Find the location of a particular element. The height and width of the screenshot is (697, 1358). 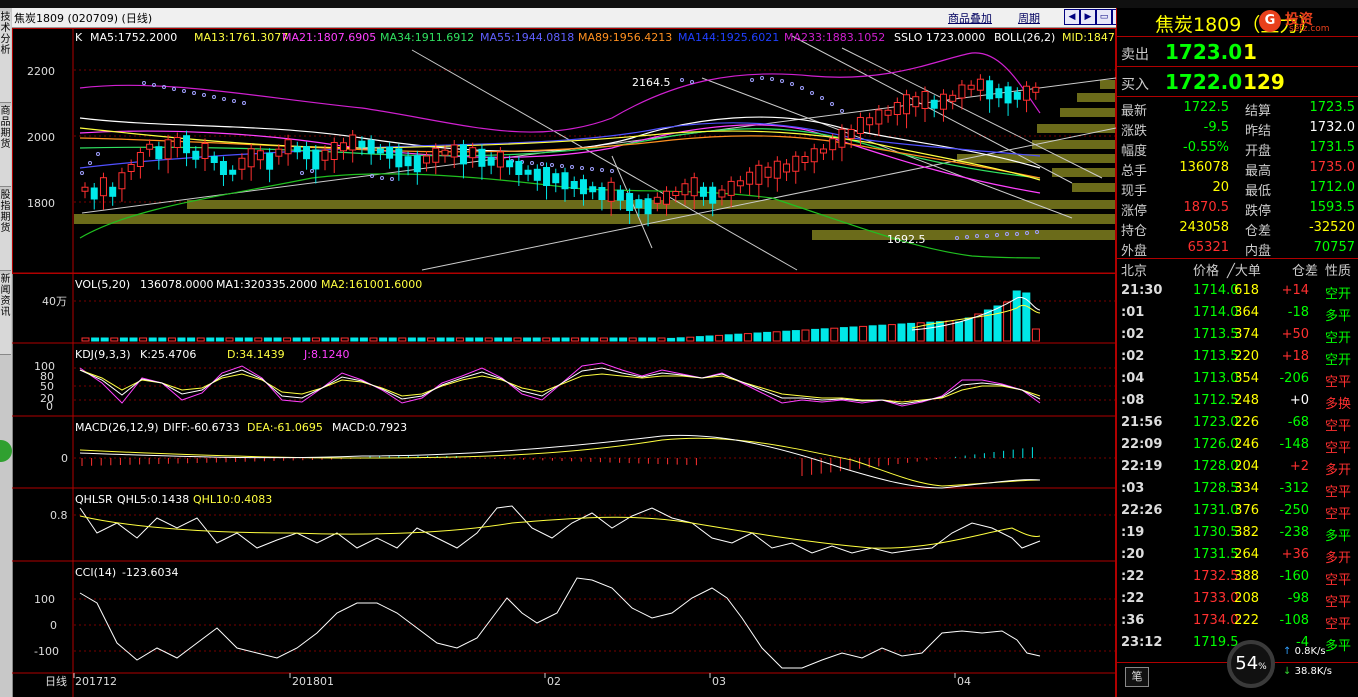

tick-cell: 空开 is located at coordinates (1338, 360).